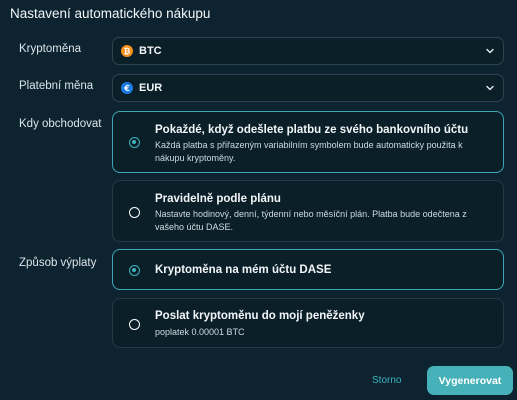  I want to click on crypto-select-value: BTC, so click(150, 51).